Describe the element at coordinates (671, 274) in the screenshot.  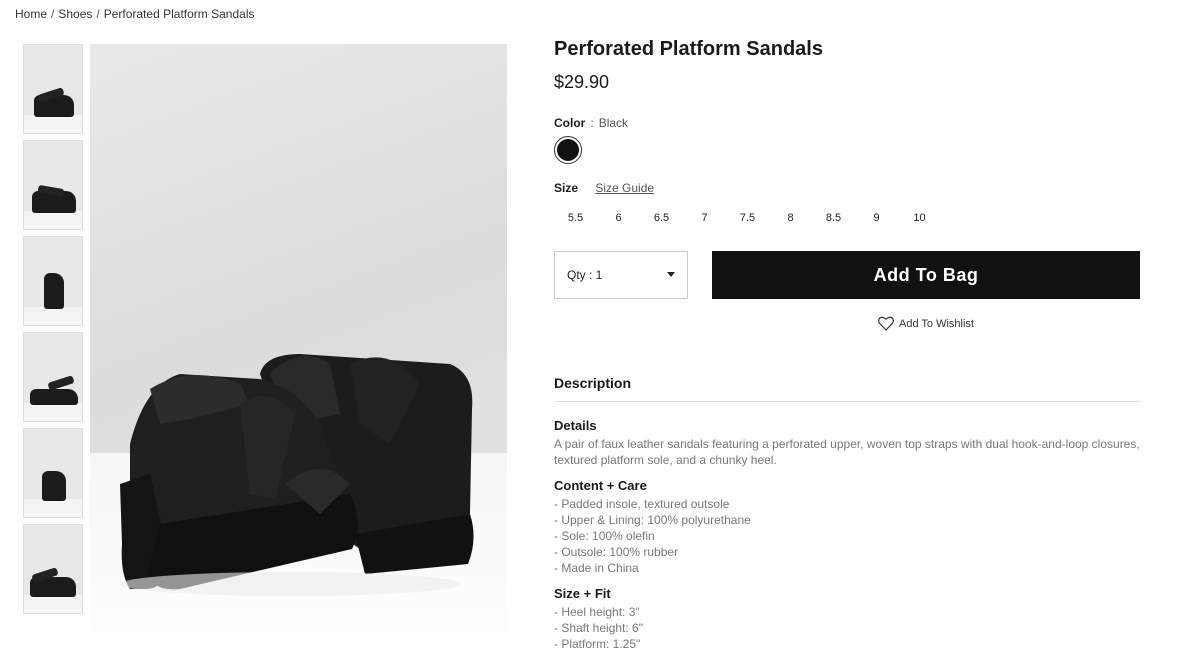
I see `chevron-down-icon` at that location.